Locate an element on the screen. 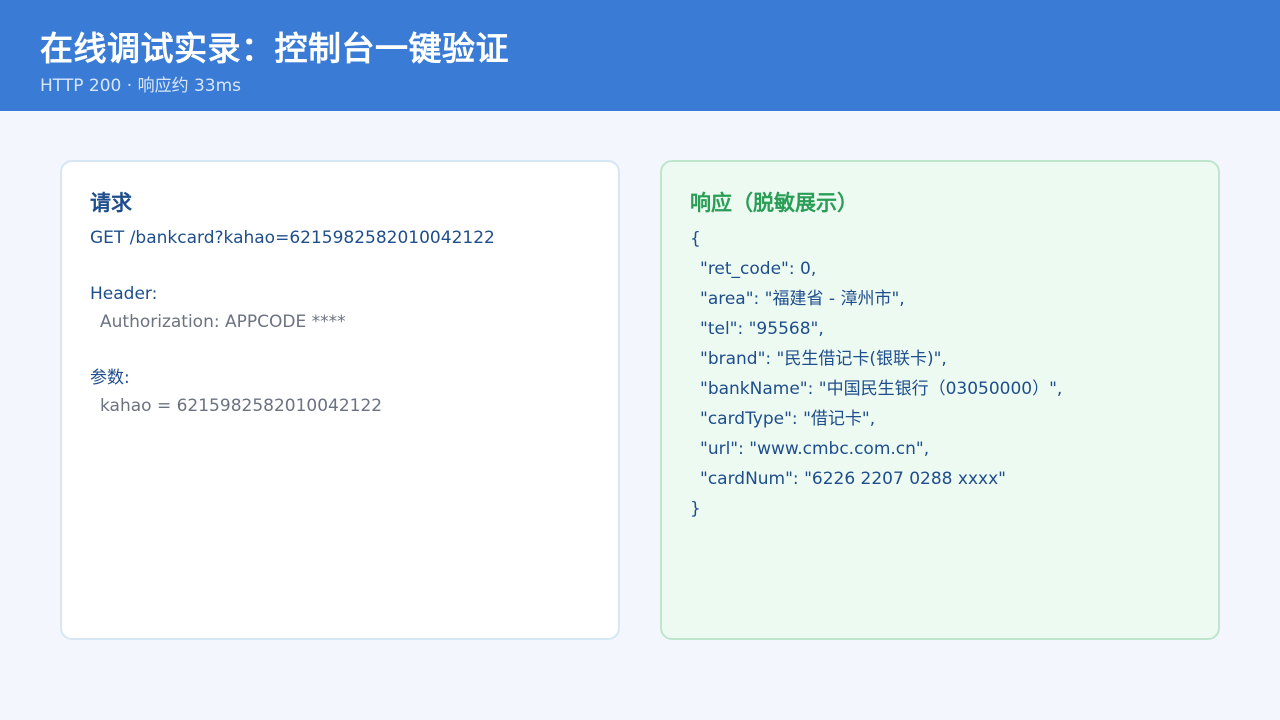 The height and width of the screenshot is (720, 1280). json-line: "url": "www.cmbc.com.cn", is located at coordinates (815, 449).